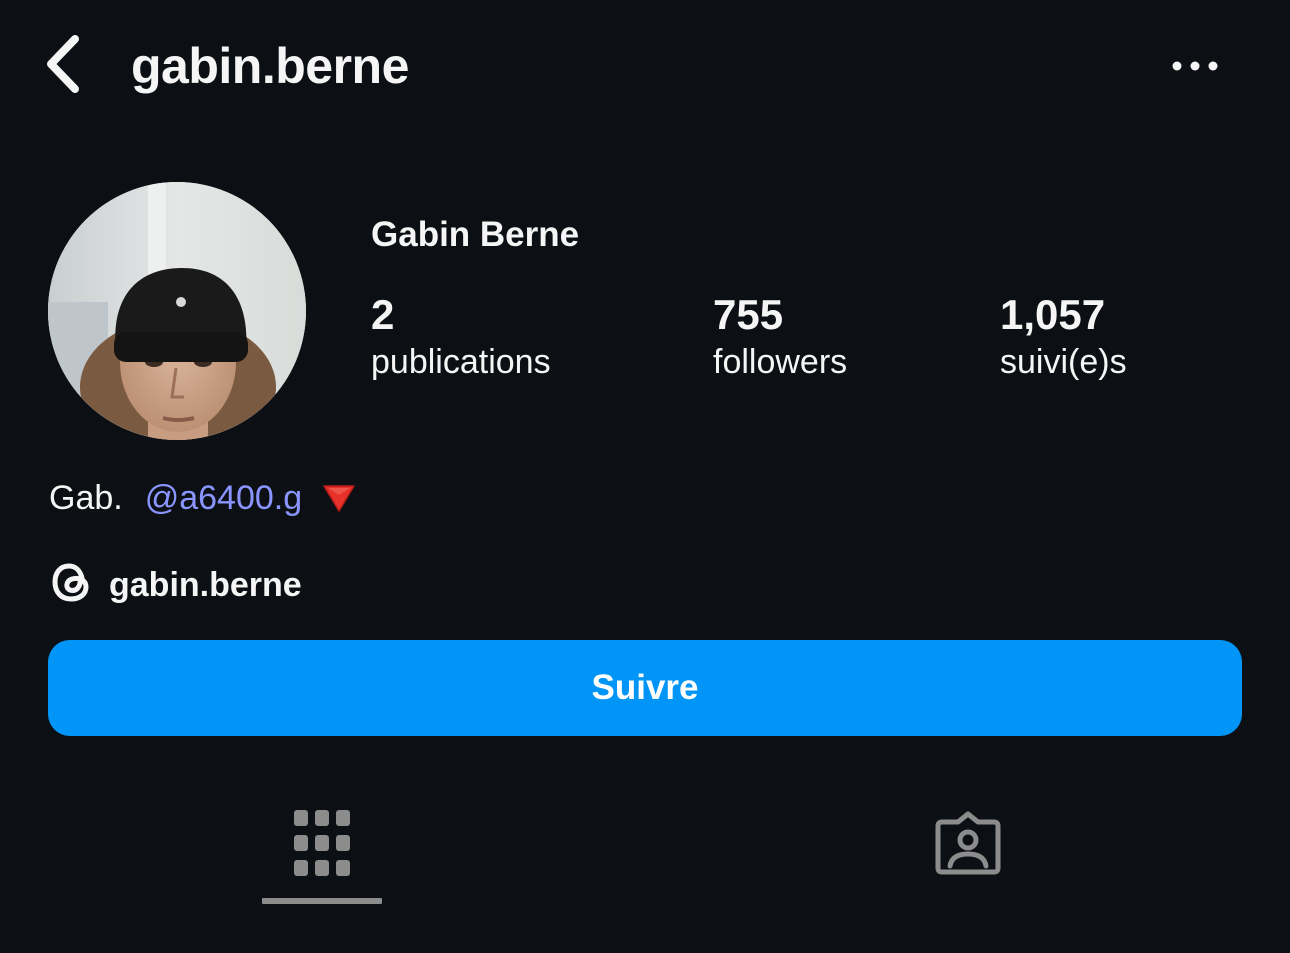 The image size is (1290, 953). I want to click on threads-profile-link: gabin.berne, so click(175, 584).